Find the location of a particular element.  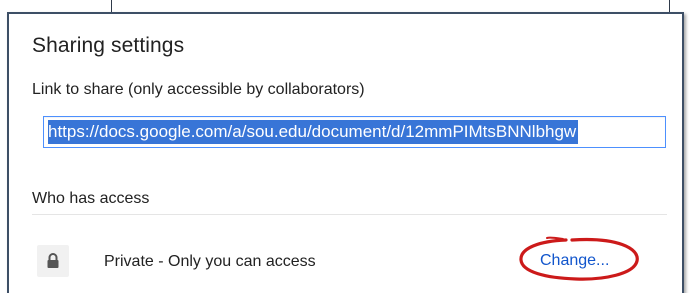

access-status-text: Private - Only you can access is located at coordinates (210, 261).